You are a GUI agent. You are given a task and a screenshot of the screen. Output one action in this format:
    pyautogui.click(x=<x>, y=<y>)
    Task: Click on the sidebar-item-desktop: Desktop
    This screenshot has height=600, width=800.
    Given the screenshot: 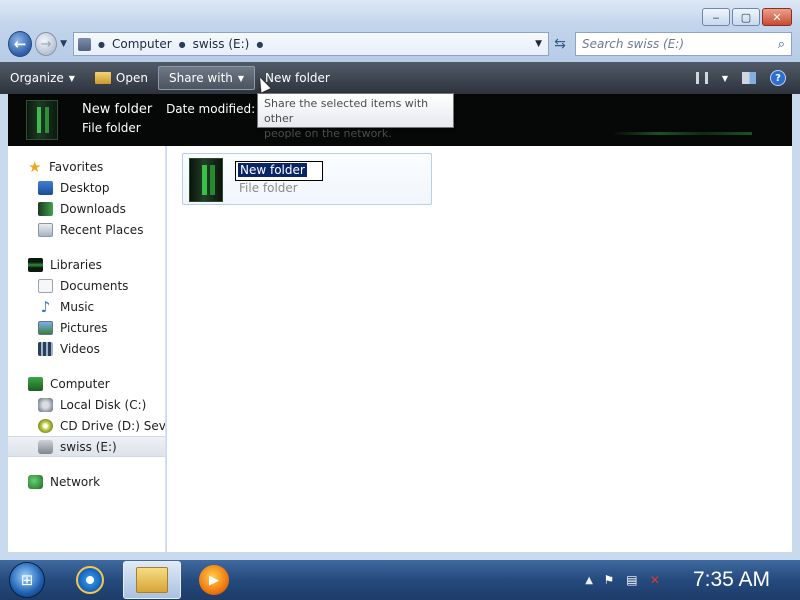 What is the action you would take?
    pyautogui.click(x=86, y=187)
    